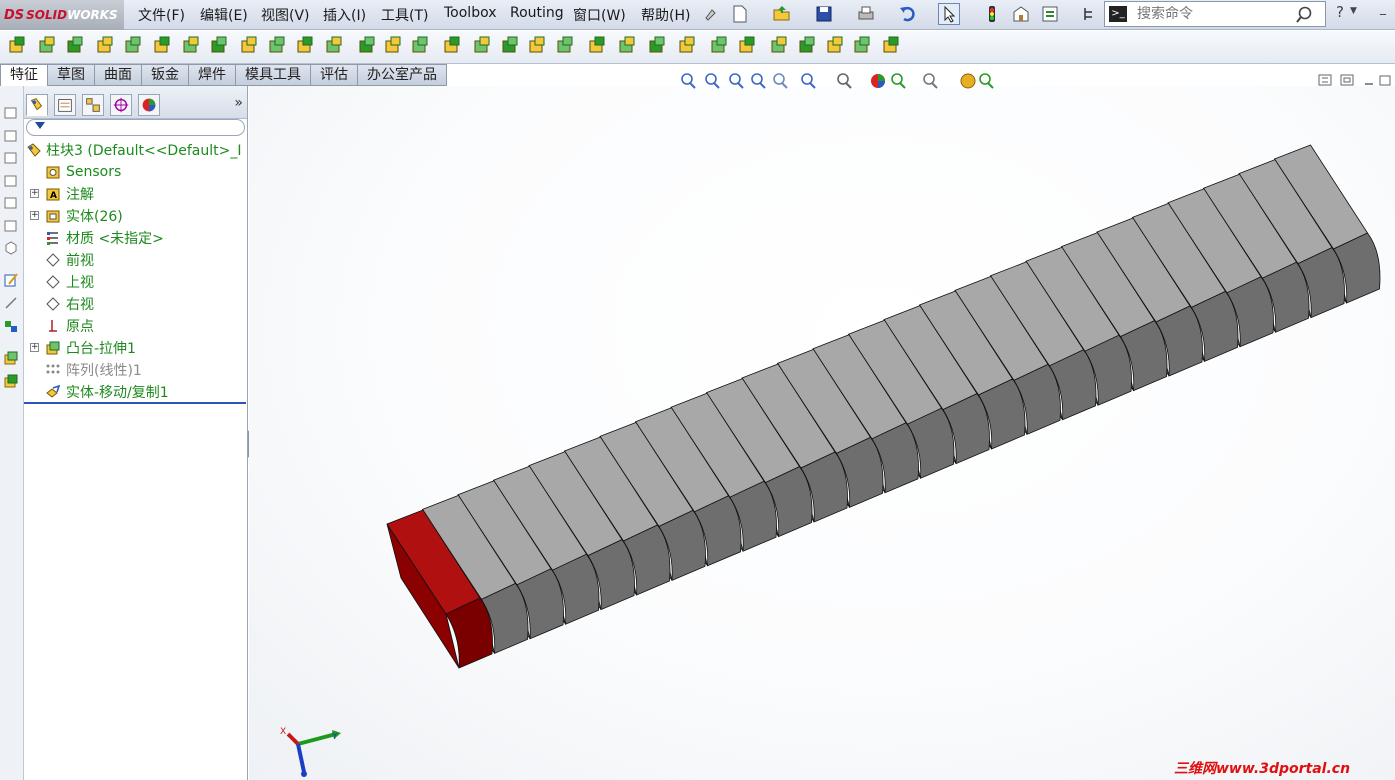 The width and height of the screenshot is (1395, 780). What do you see at coordinates (1347, 80) in the screenshot?
I see `restore-viewport-icon` at bounding box center [1347, 80].